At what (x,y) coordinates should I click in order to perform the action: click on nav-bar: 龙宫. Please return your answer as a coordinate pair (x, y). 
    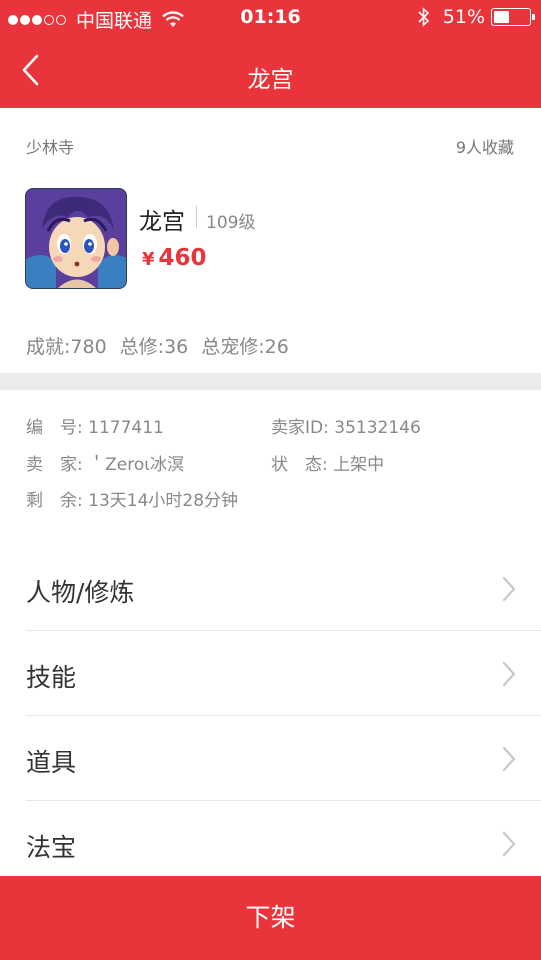
    Looking at the image, I should click on (270, 72).